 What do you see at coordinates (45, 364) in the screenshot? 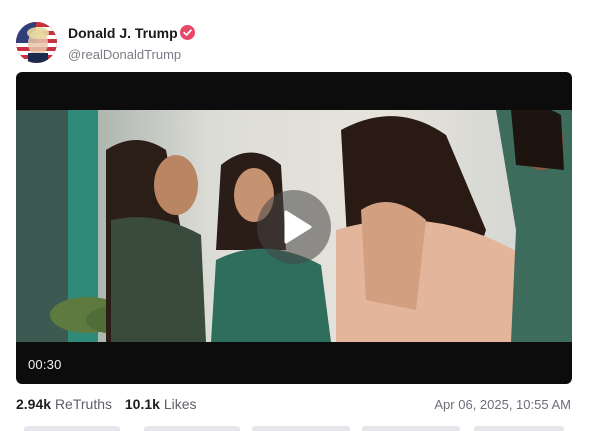
I see `video-duration: 00:30` at bounding box center [45, 364].